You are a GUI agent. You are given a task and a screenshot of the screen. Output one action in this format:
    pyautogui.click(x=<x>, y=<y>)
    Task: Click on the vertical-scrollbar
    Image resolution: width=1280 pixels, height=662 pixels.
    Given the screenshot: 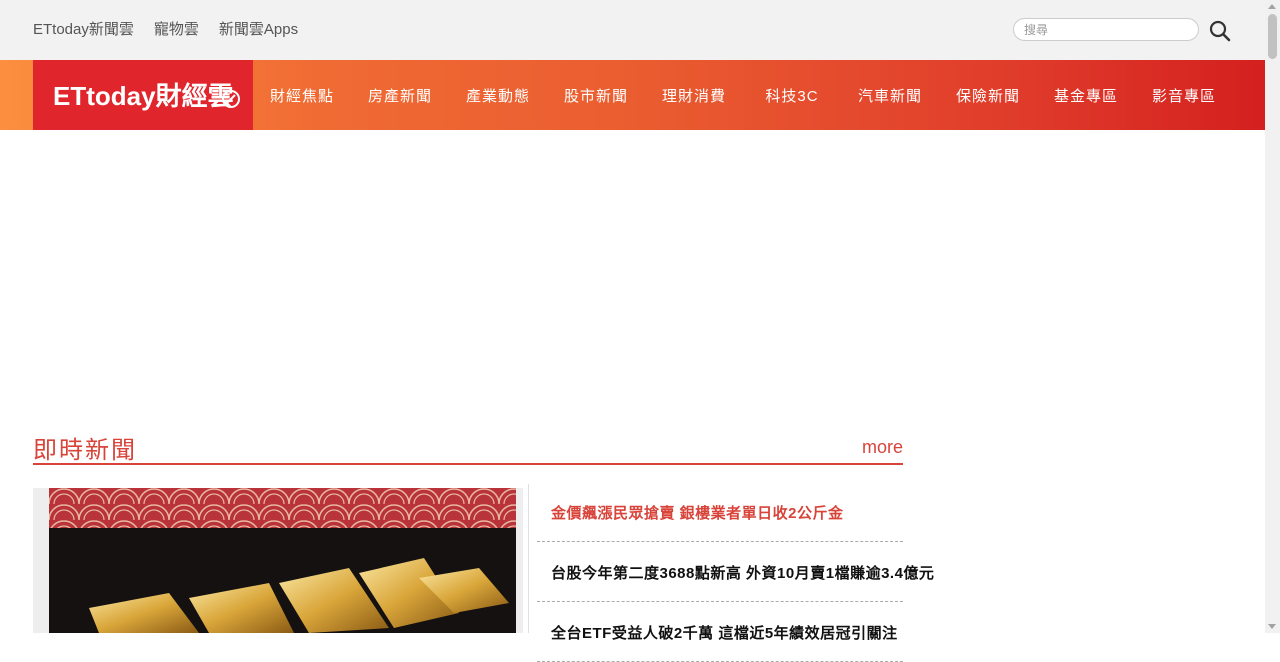 What is the action you would take?
    pyautogui.click(x=1272, y=316)
    